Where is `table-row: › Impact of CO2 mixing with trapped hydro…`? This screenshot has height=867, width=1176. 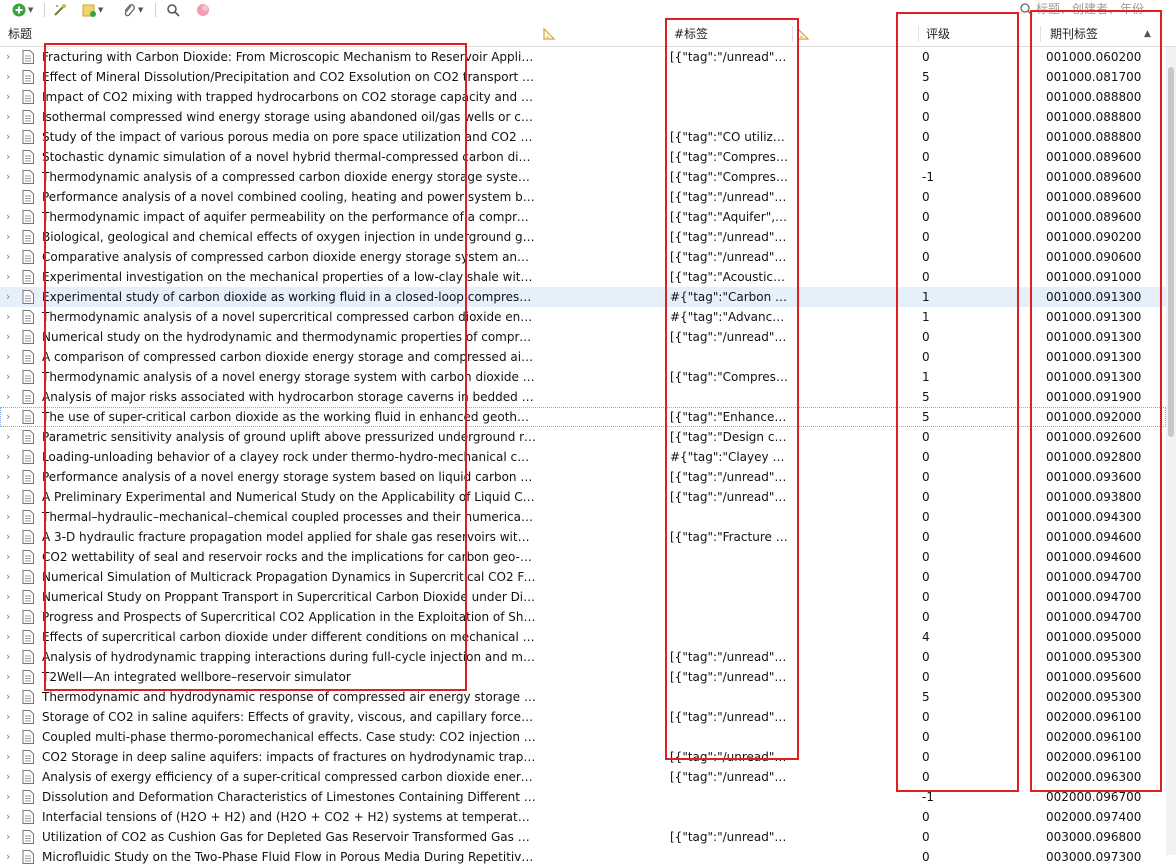 table-row: › Impact of CO2 mixing with trapped hydro… is located at coordinates (583, 97).